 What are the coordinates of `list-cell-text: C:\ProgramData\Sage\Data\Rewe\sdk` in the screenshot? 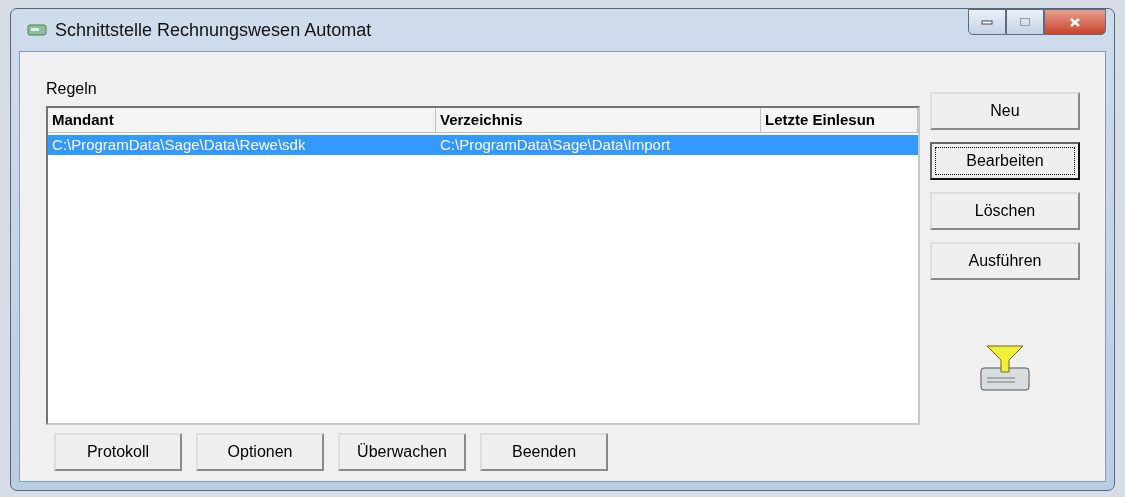 It's located at (179, 145).